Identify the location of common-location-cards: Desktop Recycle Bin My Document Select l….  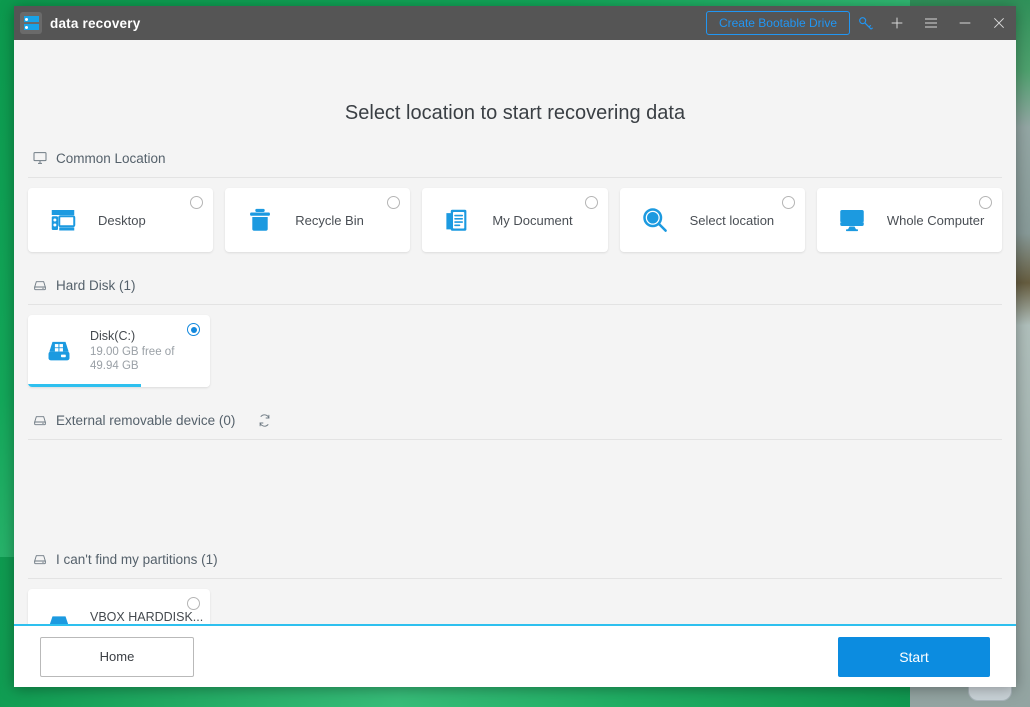
(515, 215).